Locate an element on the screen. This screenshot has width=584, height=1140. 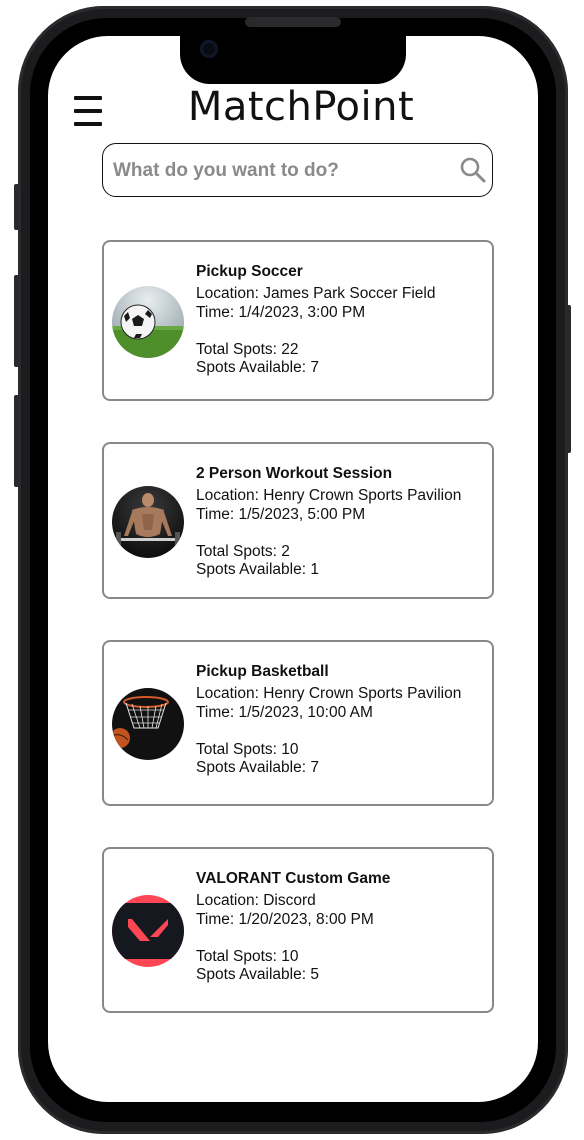
event-time: Time: 1/5/2023, 5:00 PM is located at coordinates (281, 514).